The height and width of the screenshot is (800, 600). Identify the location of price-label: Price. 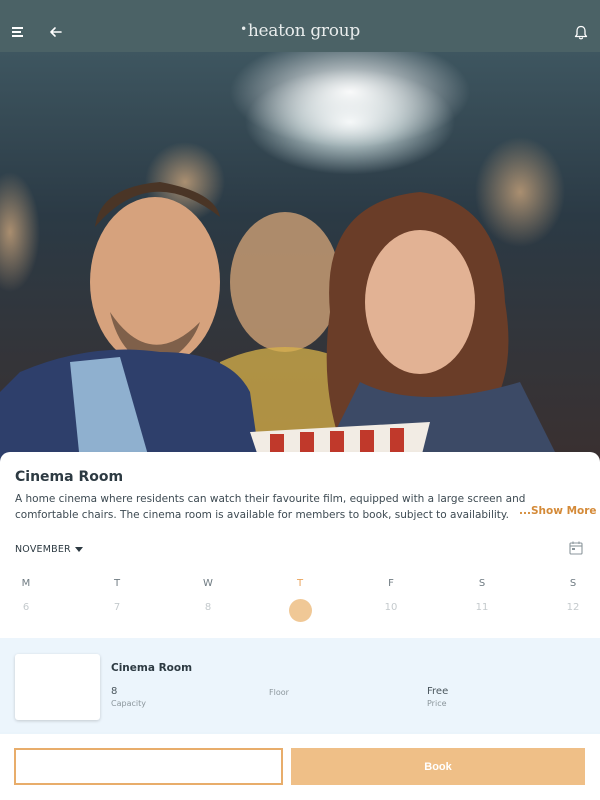
(437, 703).